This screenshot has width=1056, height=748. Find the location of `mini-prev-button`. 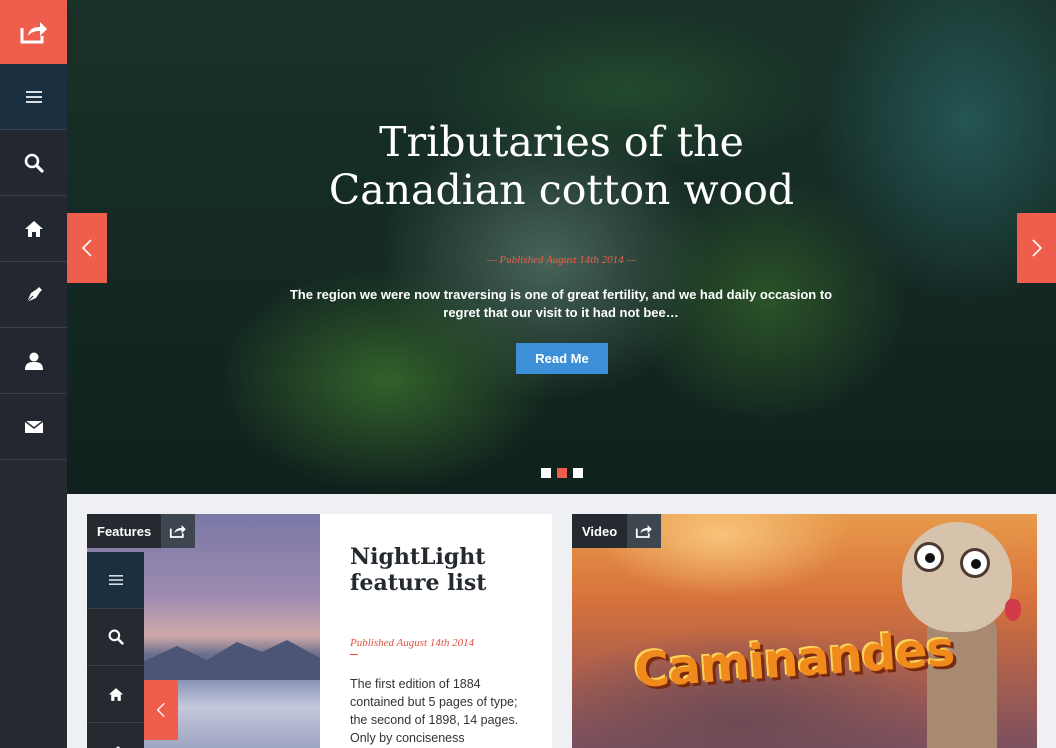

mini-prev-button is located at coordinates (161, 710).